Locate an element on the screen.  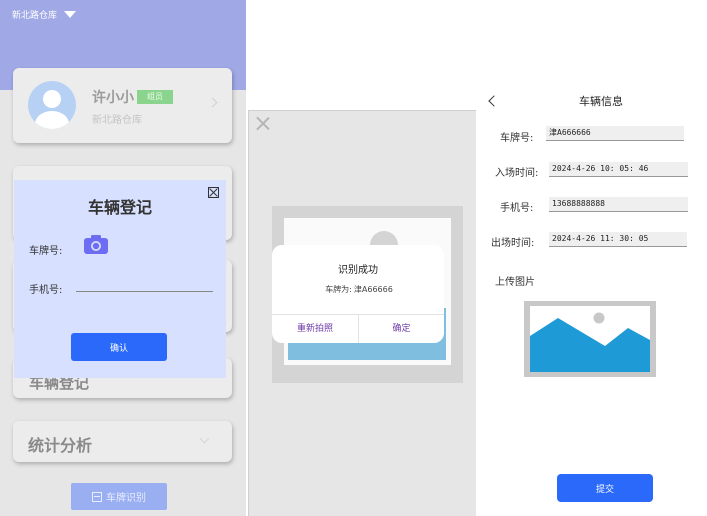
plate-field: 津A666666 is located at coordinates (615, 133).